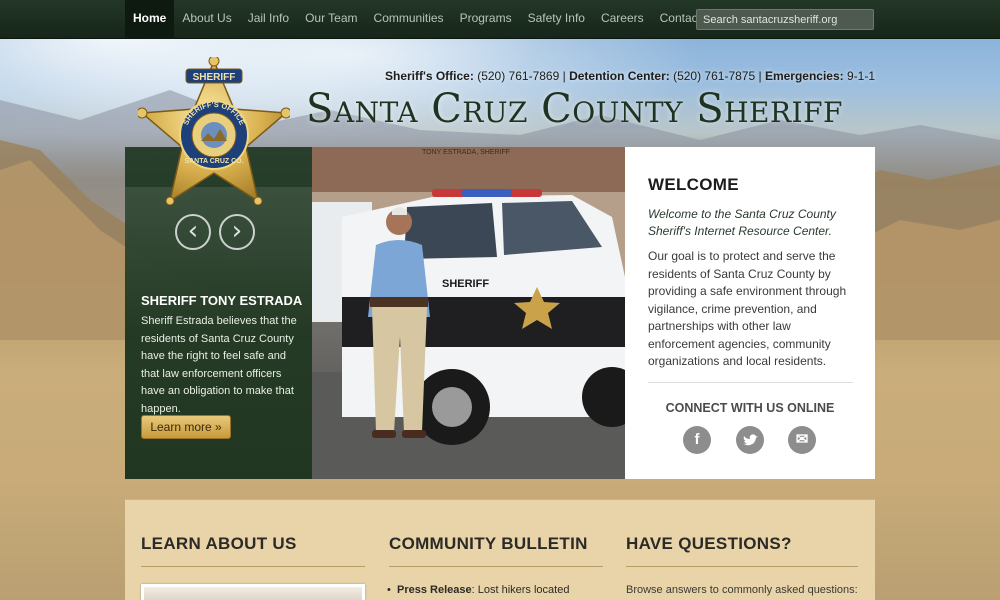  I want to click on learn-about-us-title: LEARN ABOUT US, so click(219, 543).